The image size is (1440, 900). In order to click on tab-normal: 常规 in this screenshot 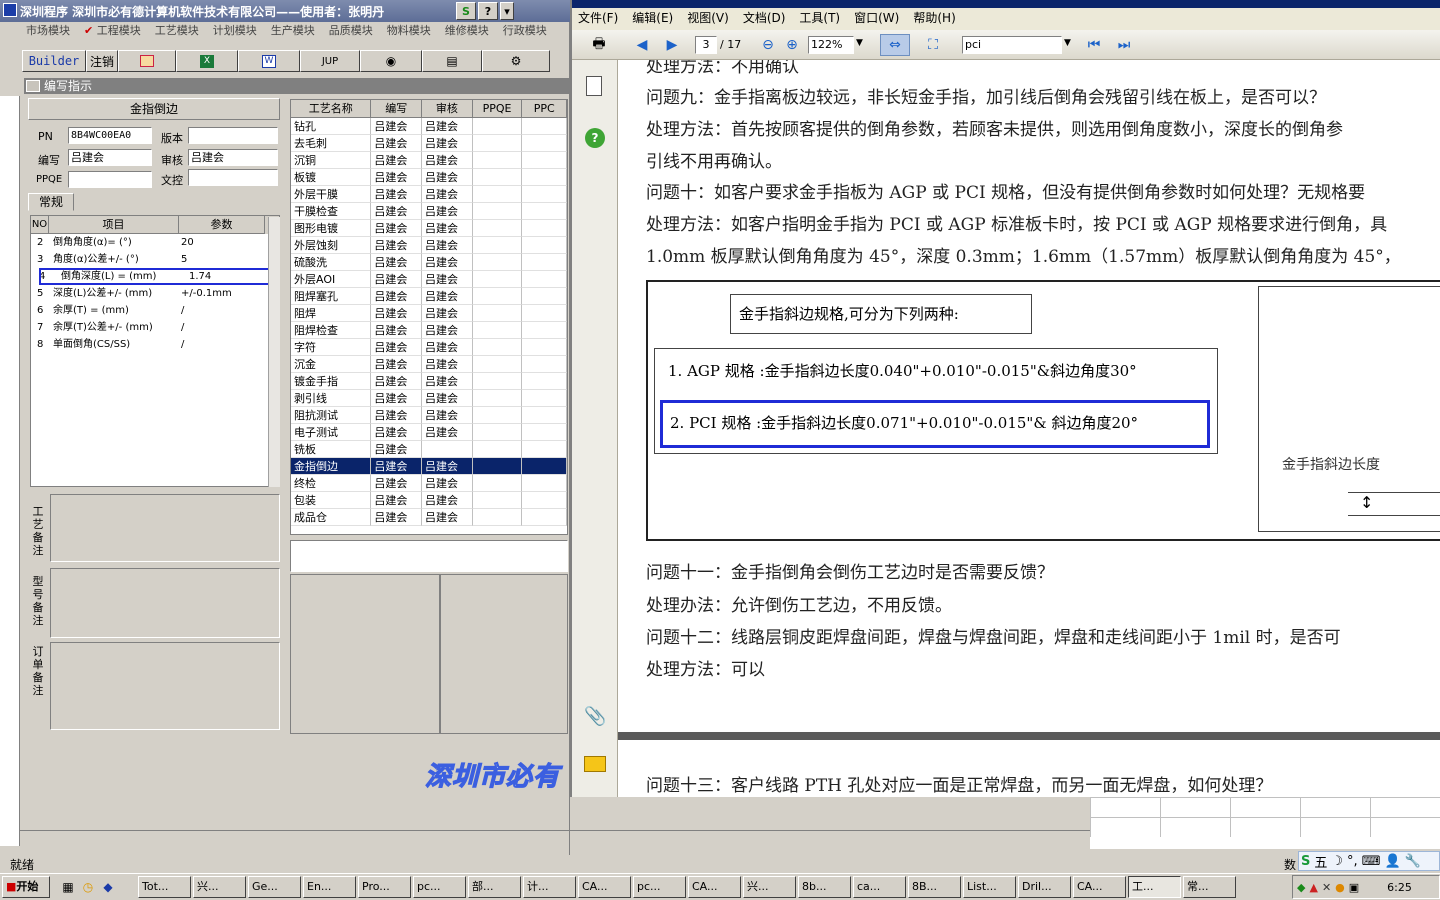, I will do `click(51, 202)`.